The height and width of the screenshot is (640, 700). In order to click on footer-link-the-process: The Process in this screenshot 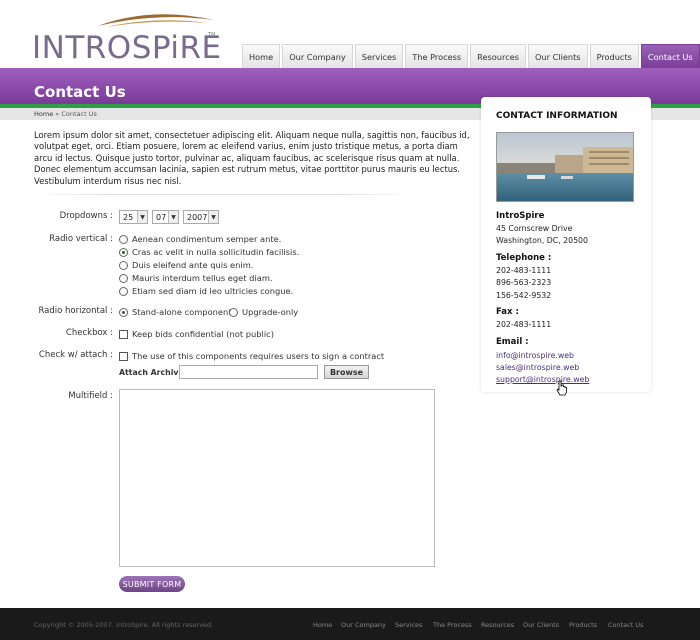, I will do `click(452, 625)`.